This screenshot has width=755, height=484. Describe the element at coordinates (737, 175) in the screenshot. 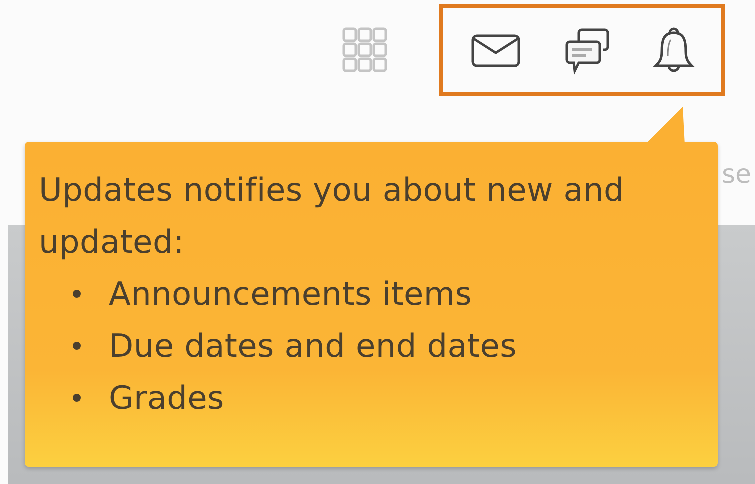

I see `partial-text: se` at that location.